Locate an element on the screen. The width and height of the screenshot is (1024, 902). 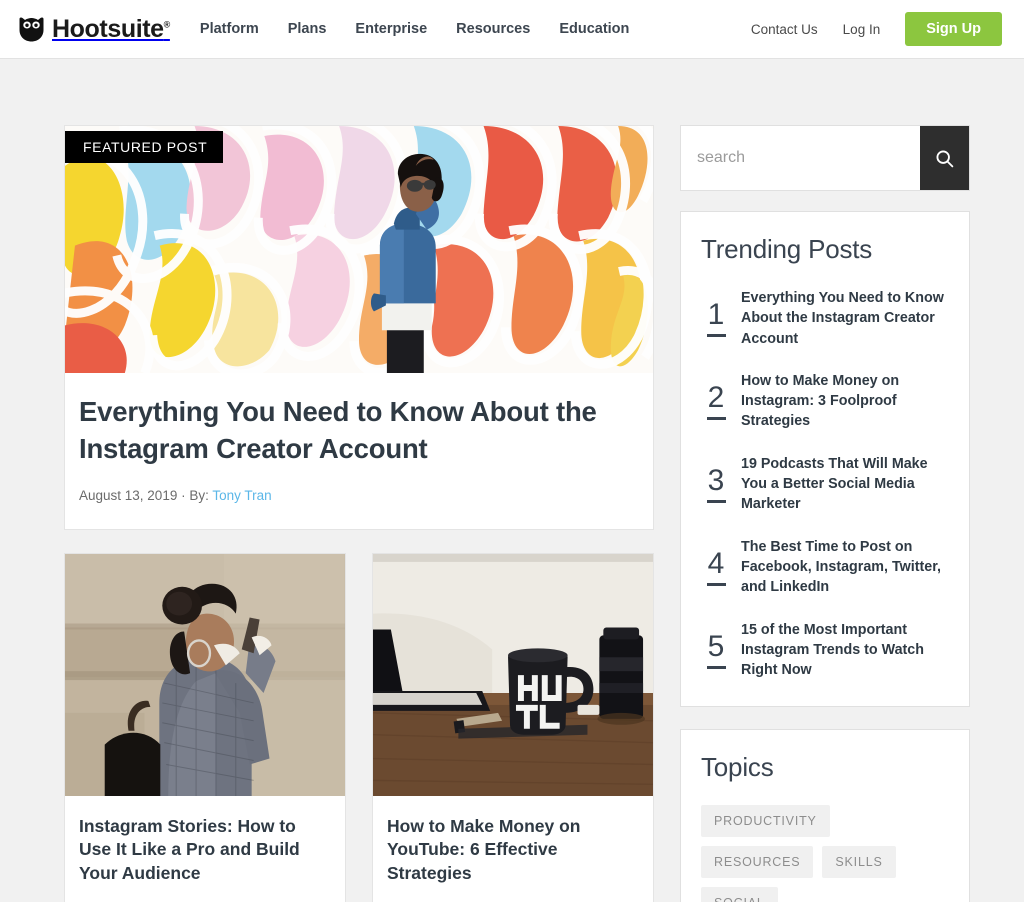
nav-item-platform: Platform is located at coordinates (229, 29).